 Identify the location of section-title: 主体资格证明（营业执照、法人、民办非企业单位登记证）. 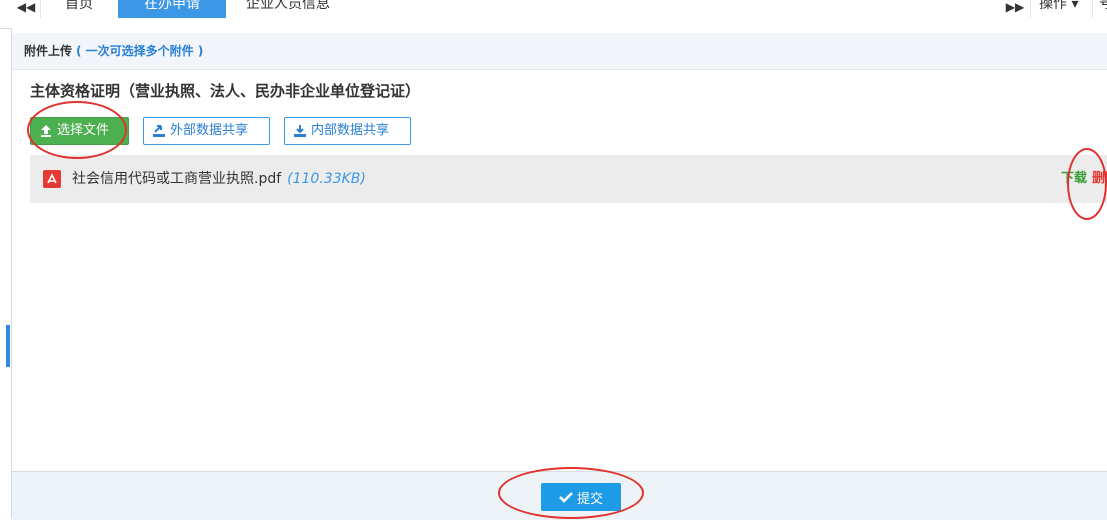
(225, 91).